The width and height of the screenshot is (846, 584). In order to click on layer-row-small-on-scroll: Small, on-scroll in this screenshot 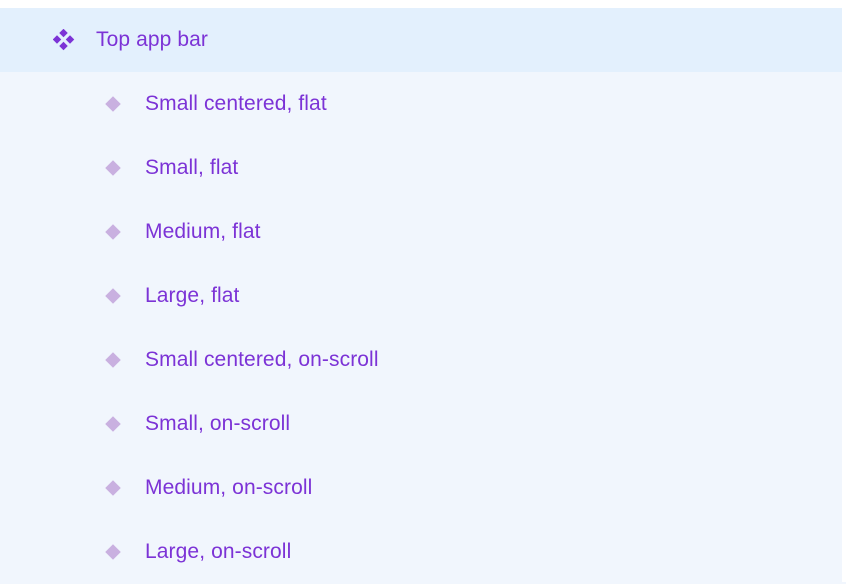, I will do `click(421, 424)`.